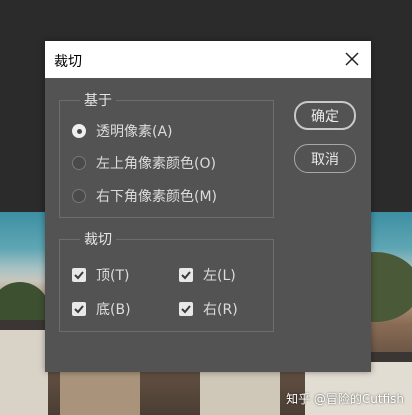  I want to click on close-icon, so click(352, 59).